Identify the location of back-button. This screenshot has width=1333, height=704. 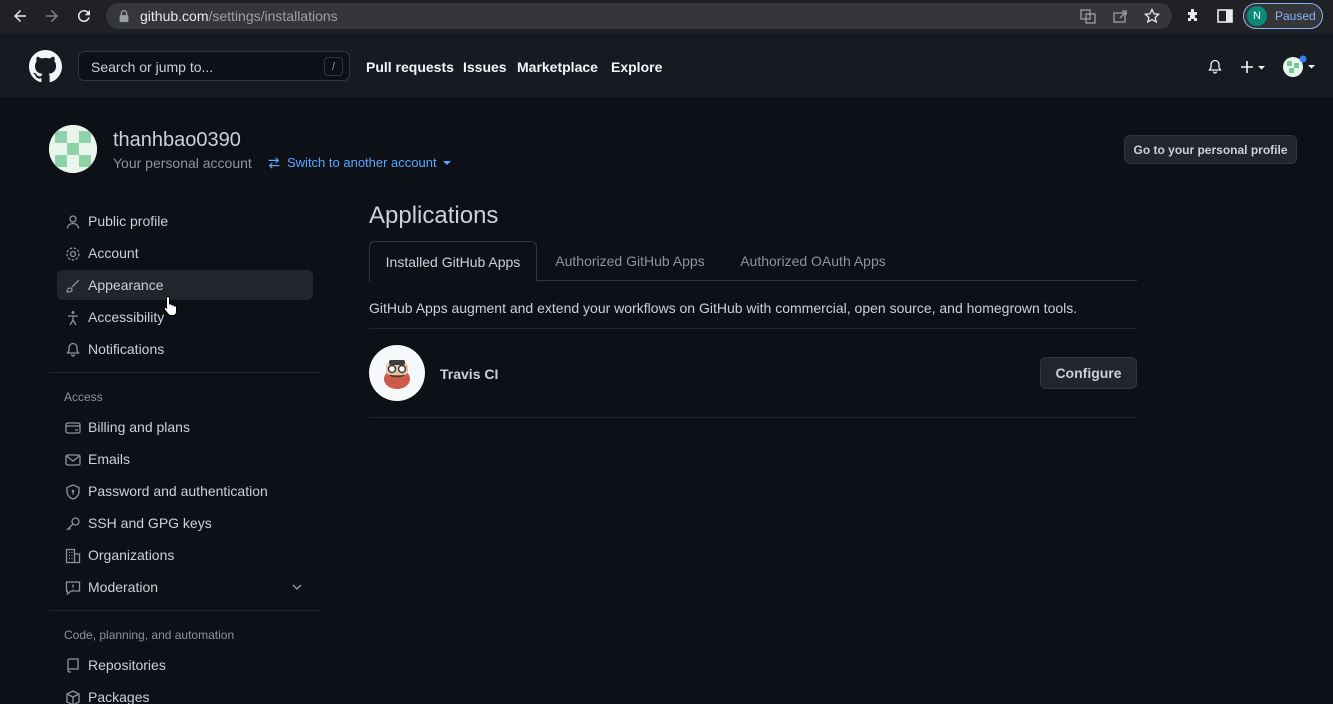
(20, 16).